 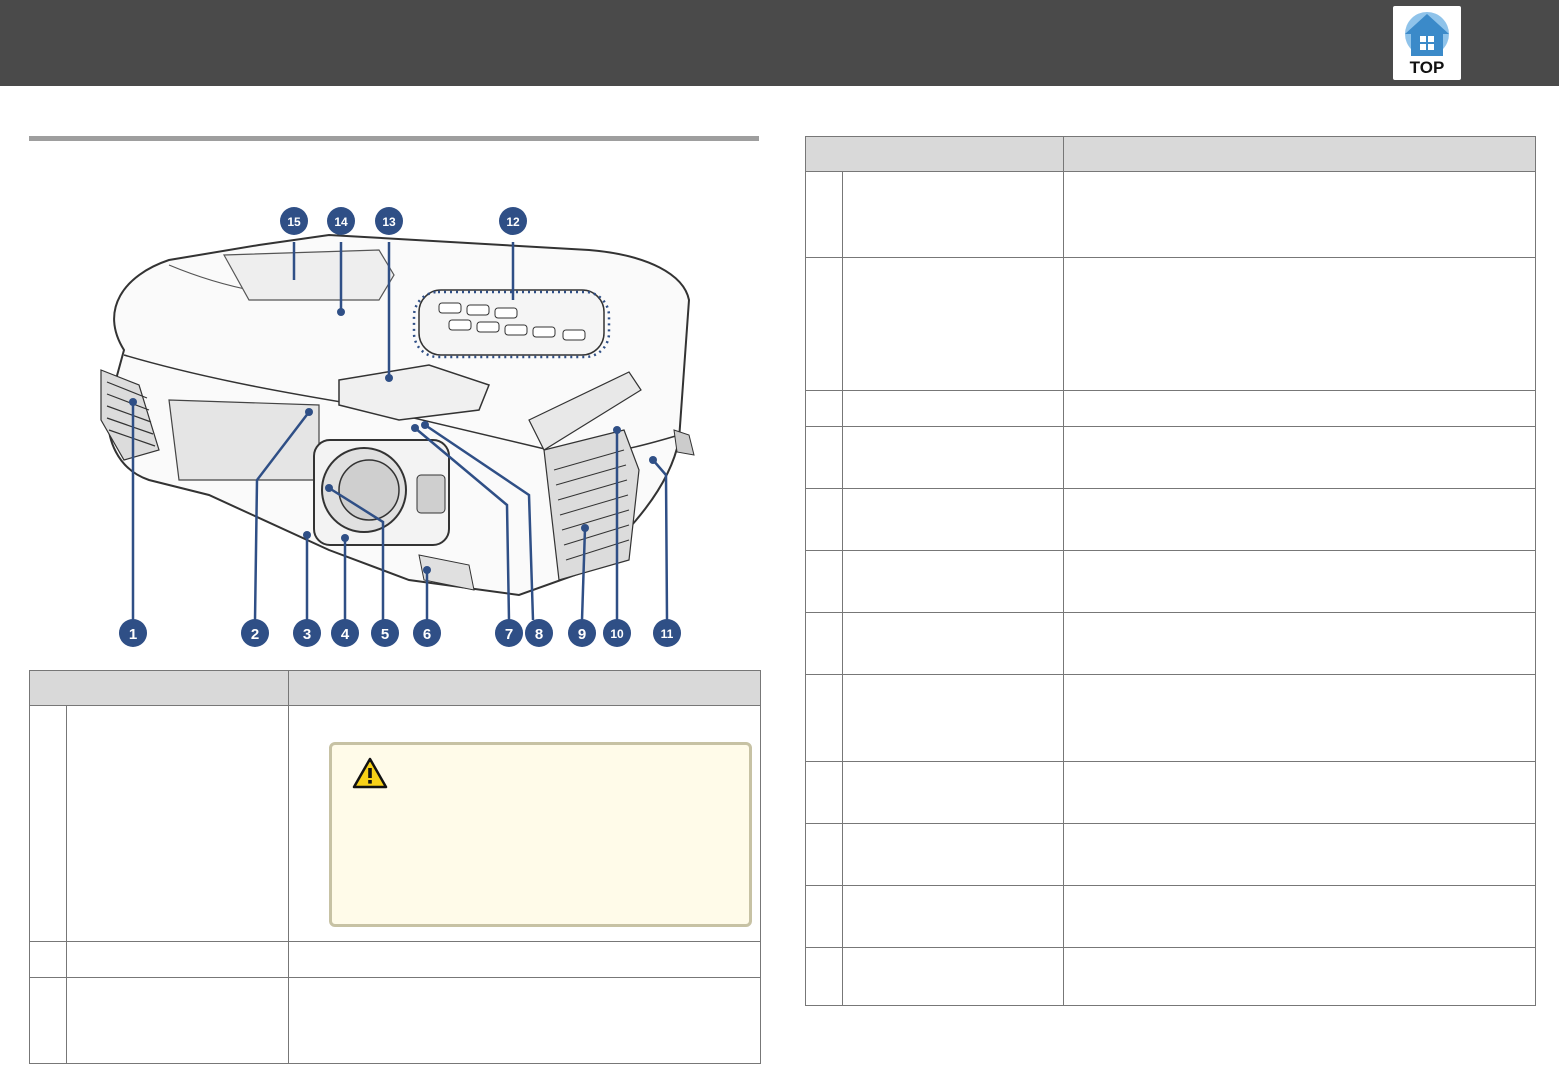 I want to click on svg-text: 4, so click(x=345, y=634).